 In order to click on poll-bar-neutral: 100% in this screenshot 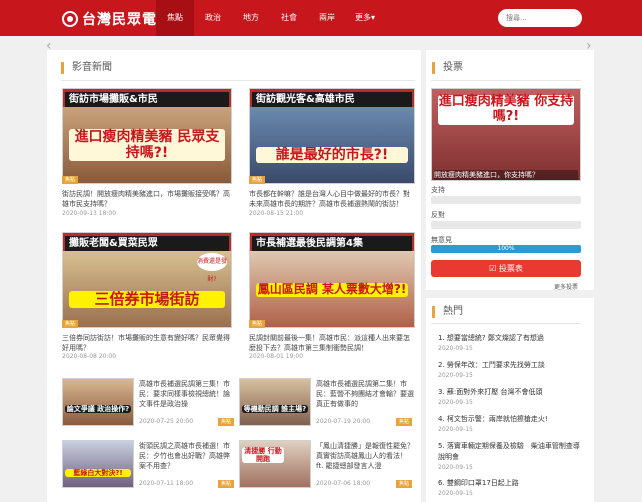, I will do `click(506, 249)`.